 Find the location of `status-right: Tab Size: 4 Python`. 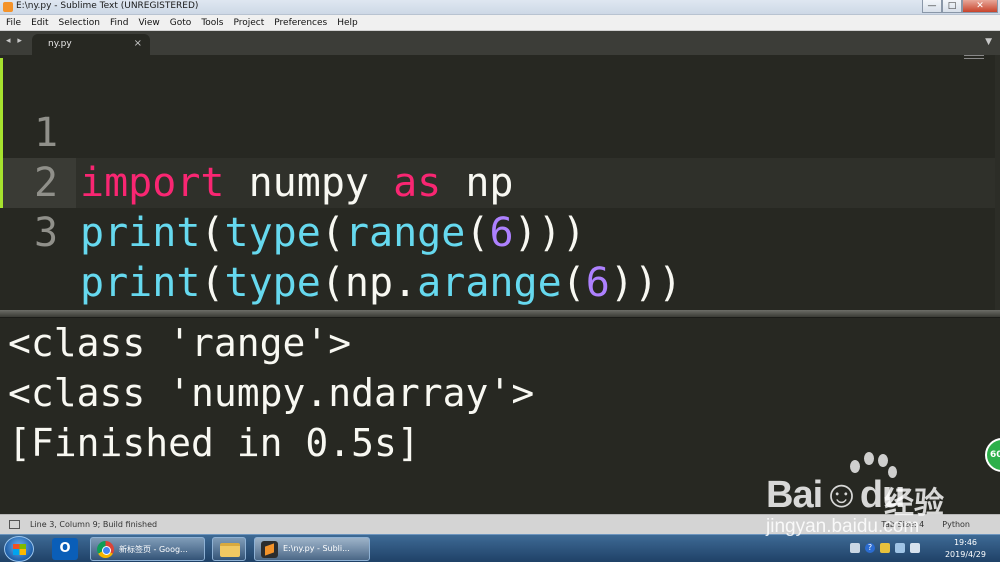

status-right: Tab Size: 4 Python is located at coordinates (925, 524).